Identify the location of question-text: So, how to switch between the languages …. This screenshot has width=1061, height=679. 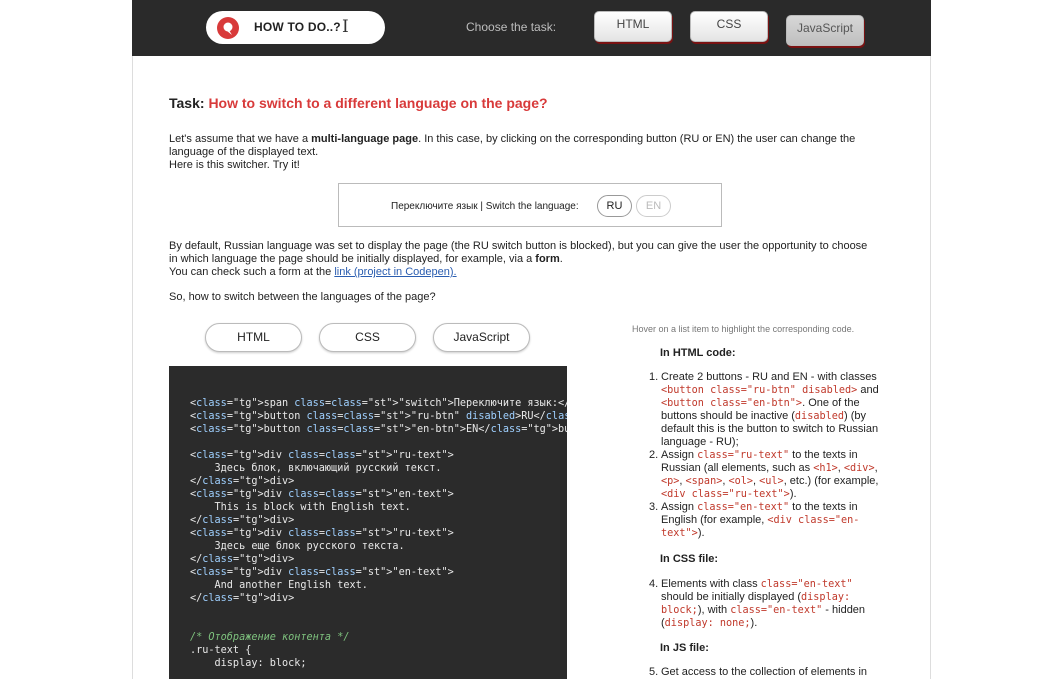
(302, 297).